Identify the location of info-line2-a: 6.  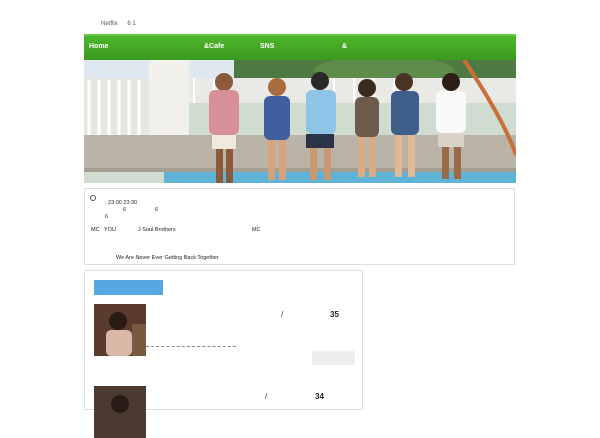
(125, 210).